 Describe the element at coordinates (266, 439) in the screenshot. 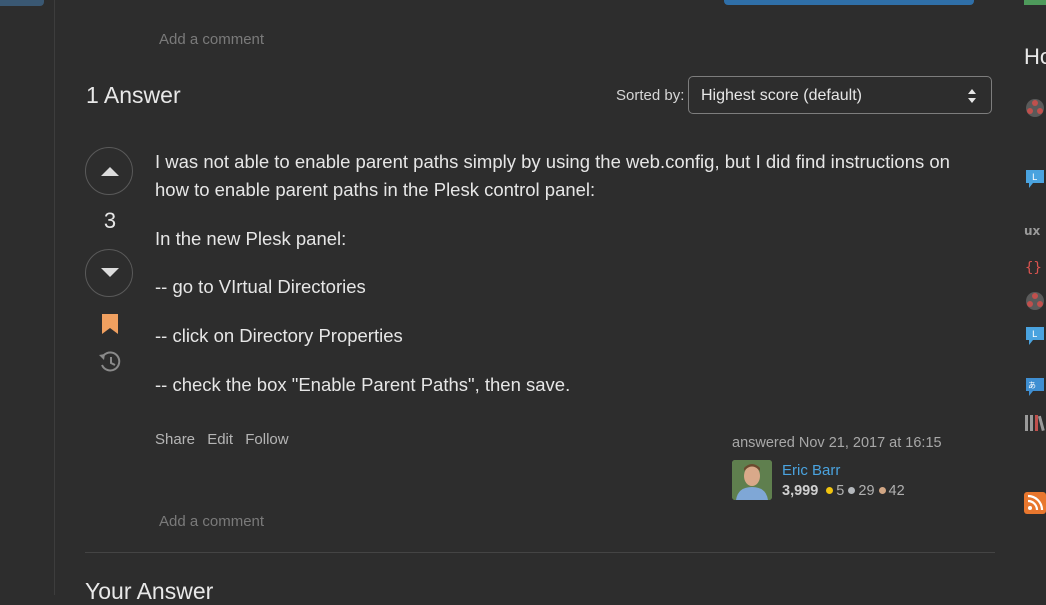

I see `follow-link: Follow` at that location.